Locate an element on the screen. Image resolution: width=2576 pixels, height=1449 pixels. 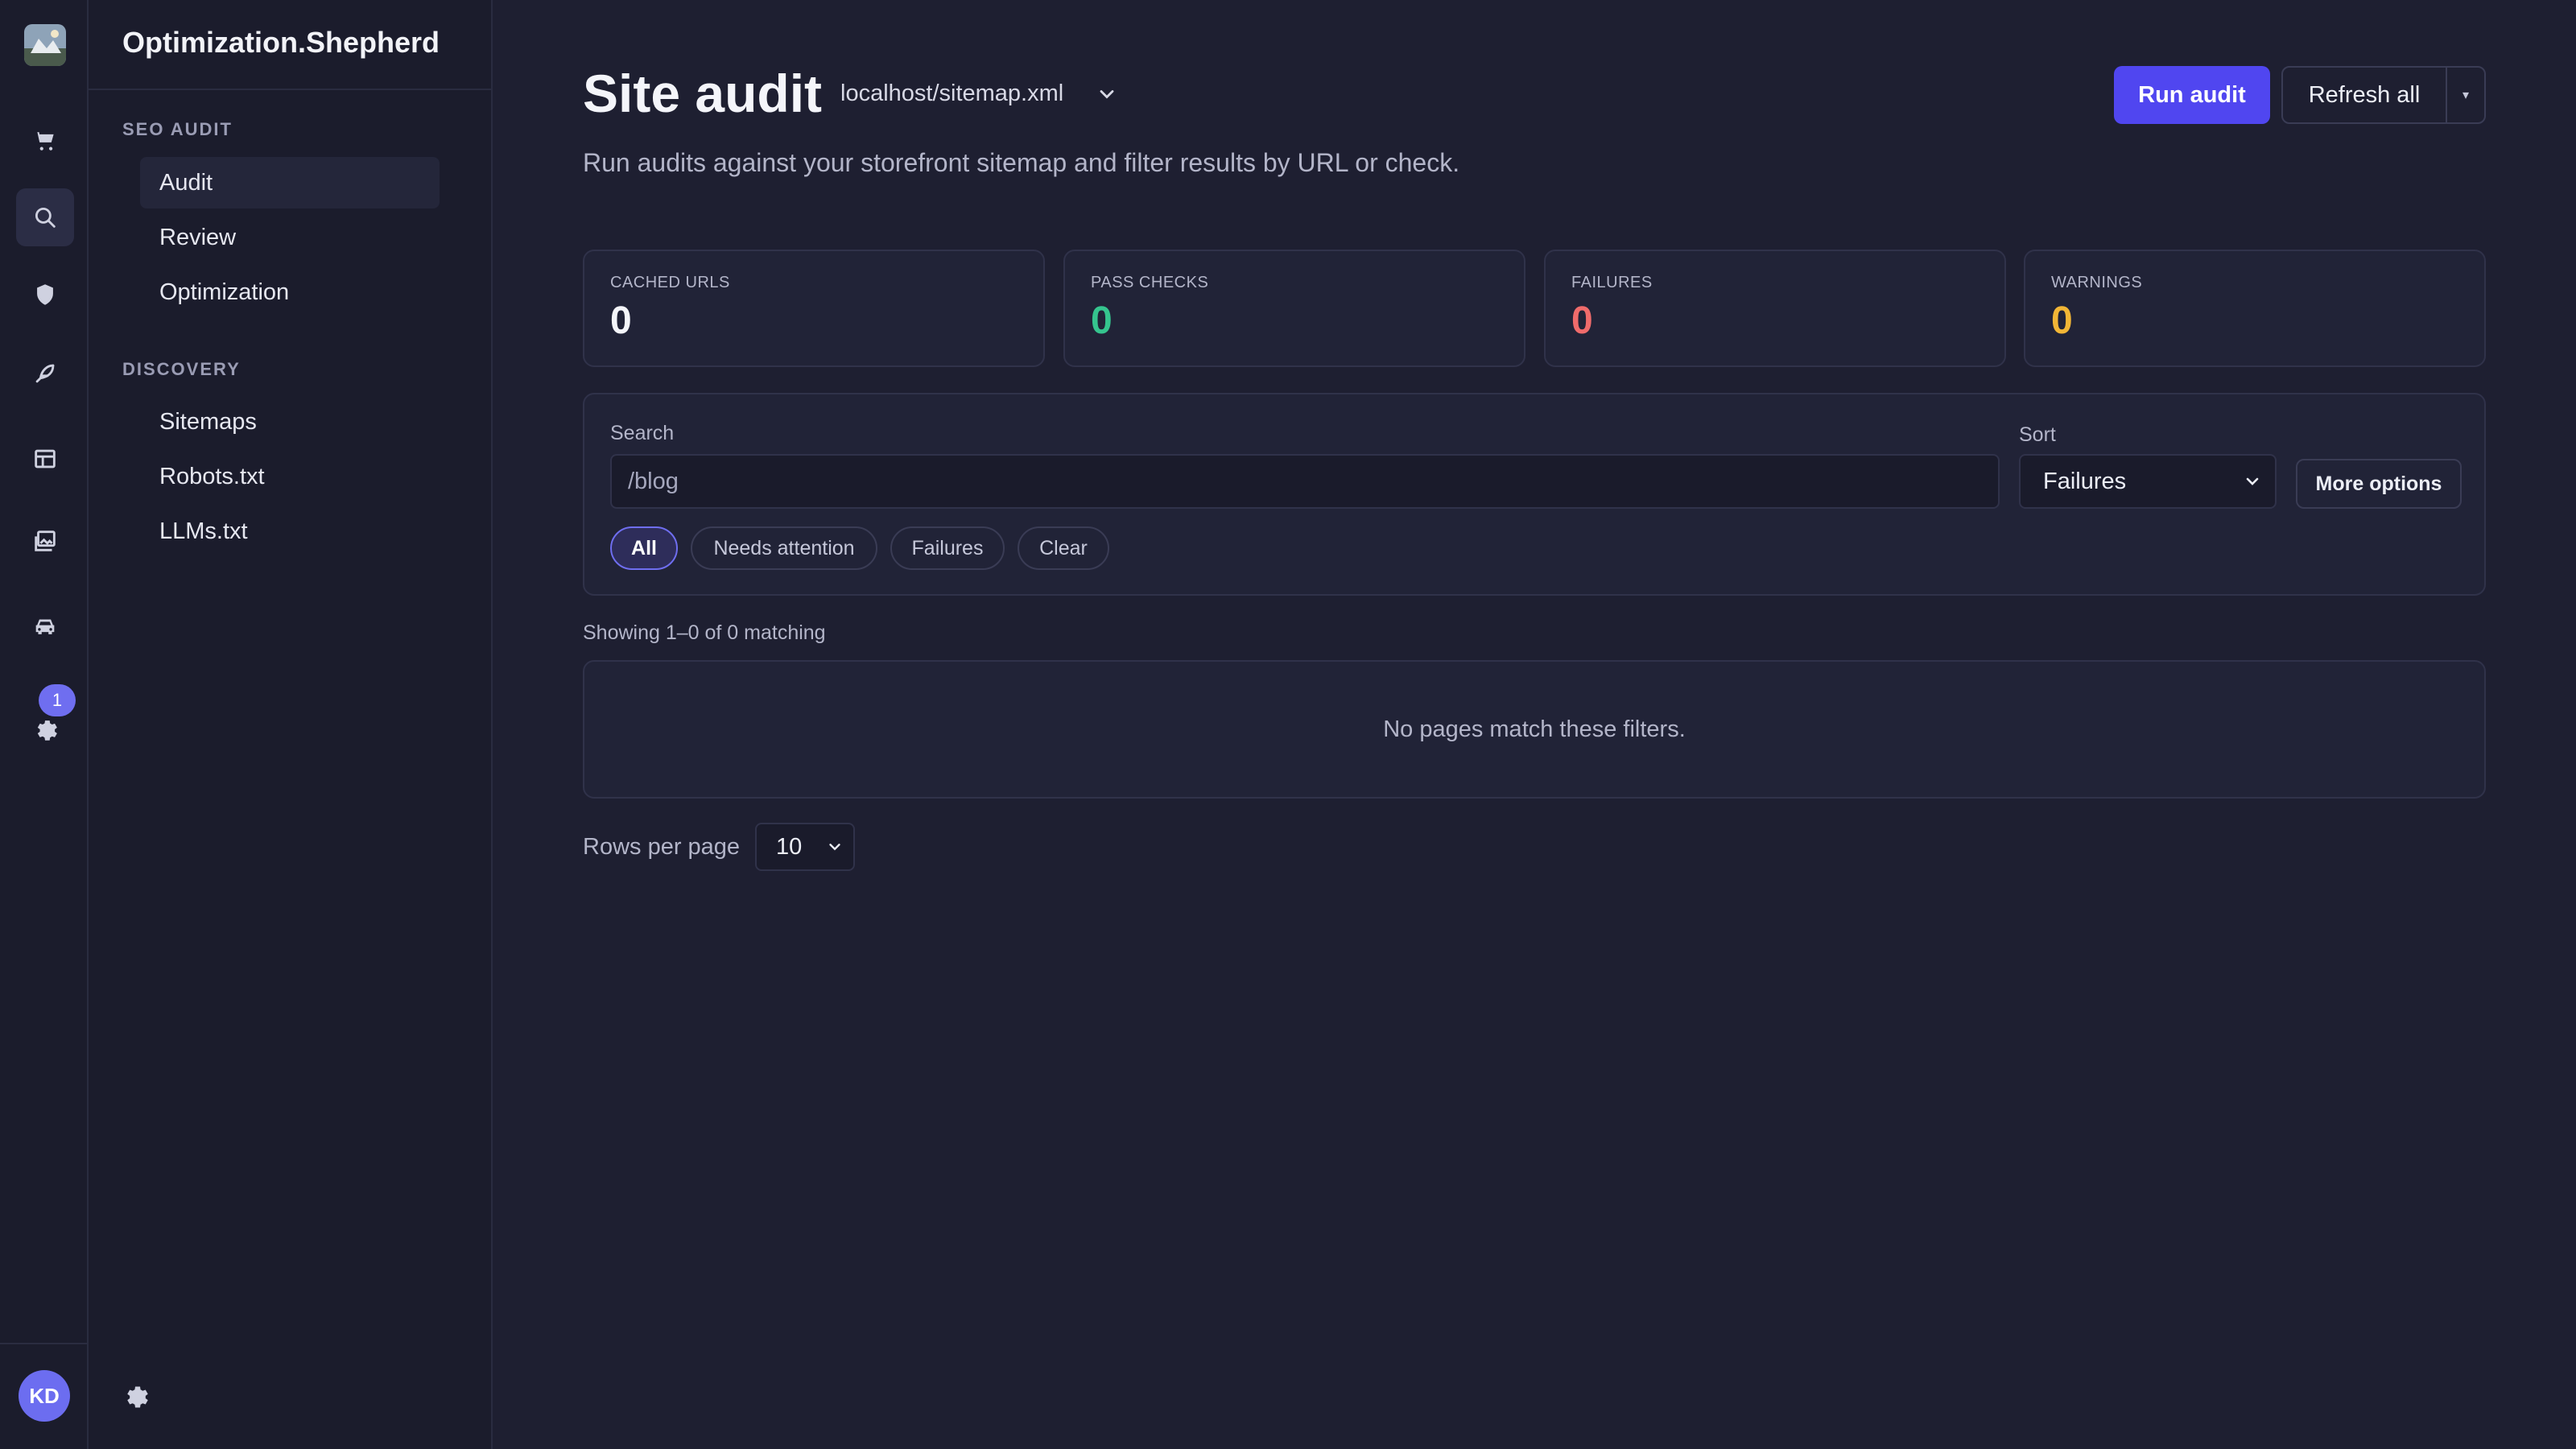
images-icon is located at coordinates (45, 541).